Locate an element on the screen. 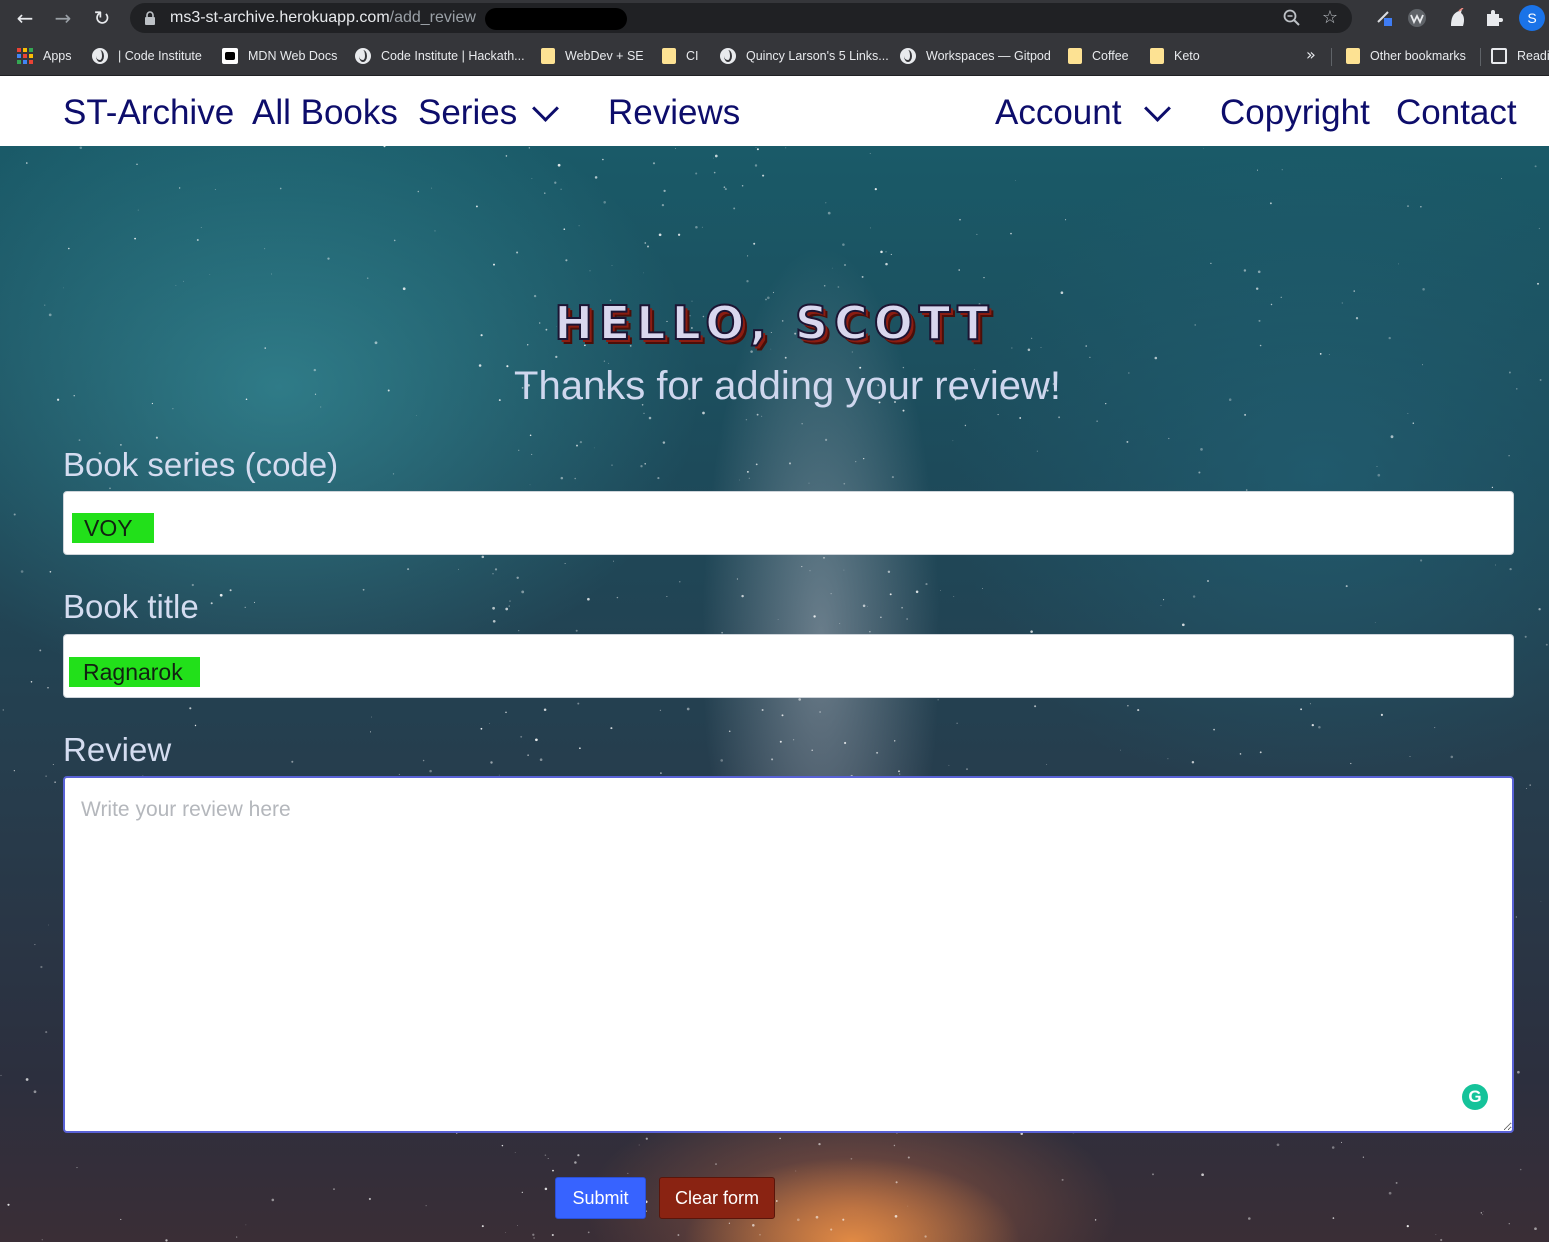 Image resolution: width=1549 pixels, height=1242 pixels. grammarly-icon: G is located at coordinates (1475, 1097).